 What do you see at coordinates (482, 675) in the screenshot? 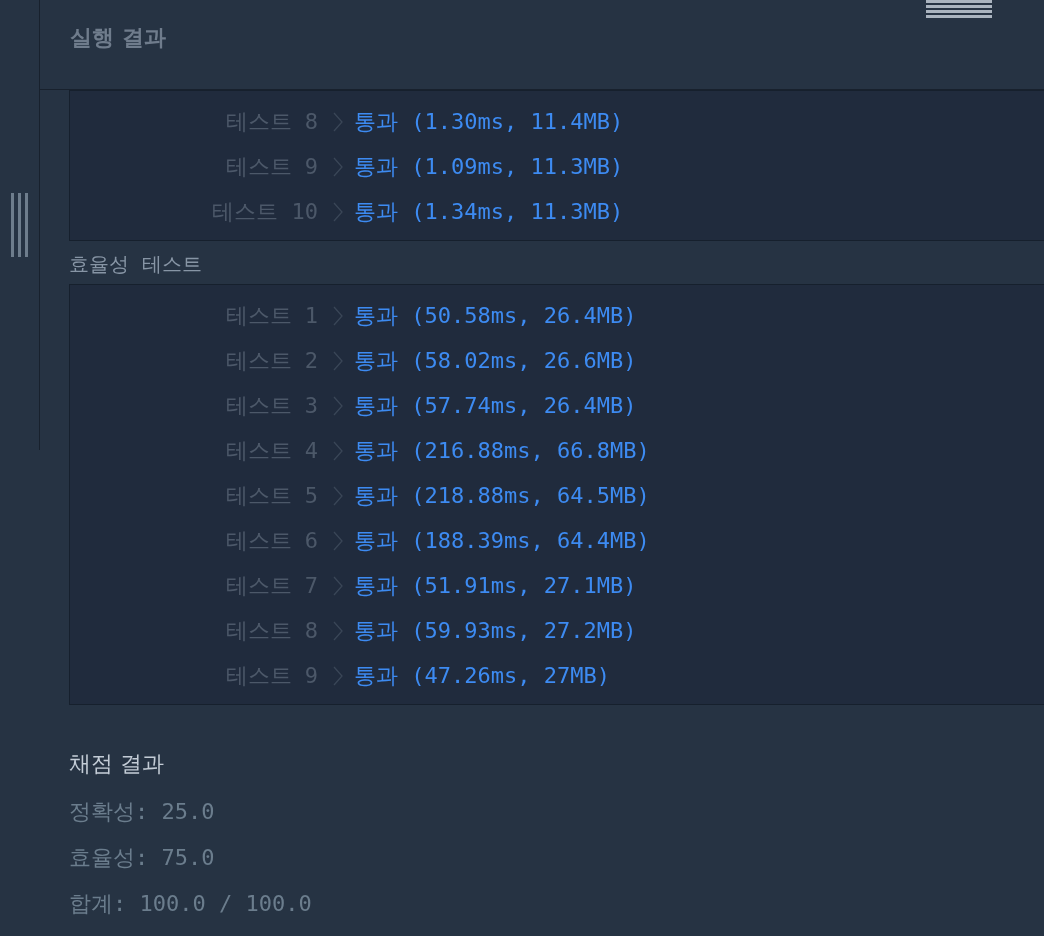
I see `test-result: 통과 (47.26ms, 27MB)` at bounding box center [482, 675].